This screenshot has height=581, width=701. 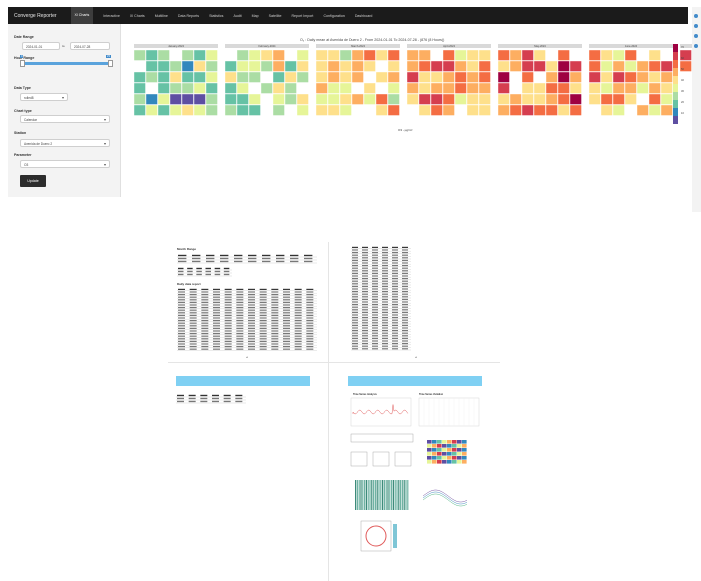 What do you see at coordinates (41, 46) in the screenshot?
I see `date-from-input: 2024-01-01` at bounding box center [41, 46].